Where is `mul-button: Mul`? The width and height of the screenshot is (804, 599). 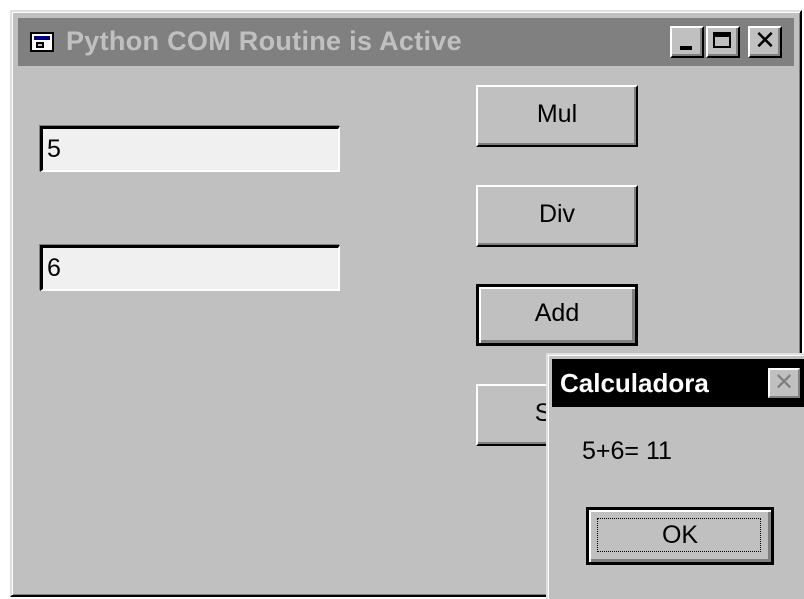
mul-button: Mul is located at coordinates (557, 116).